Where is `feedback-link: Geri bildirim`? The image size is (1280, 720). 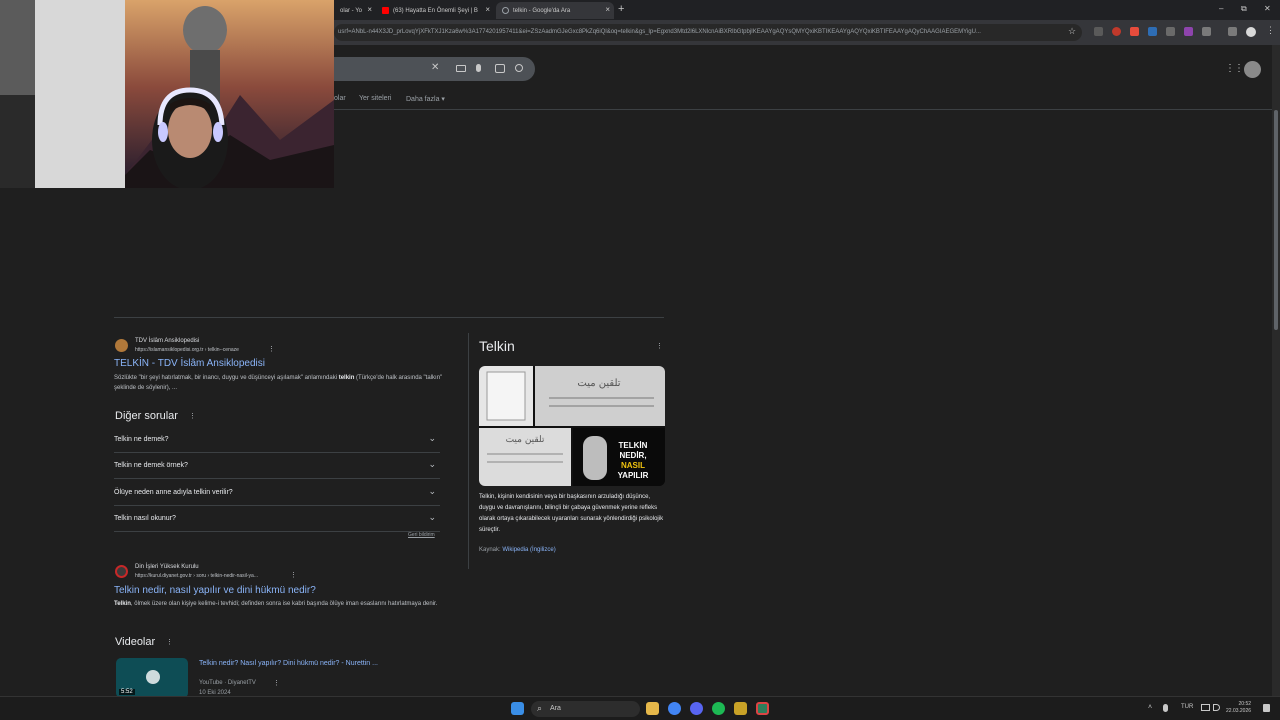 feedback-link: Geri bildirim is located at coordinates (421, 535).